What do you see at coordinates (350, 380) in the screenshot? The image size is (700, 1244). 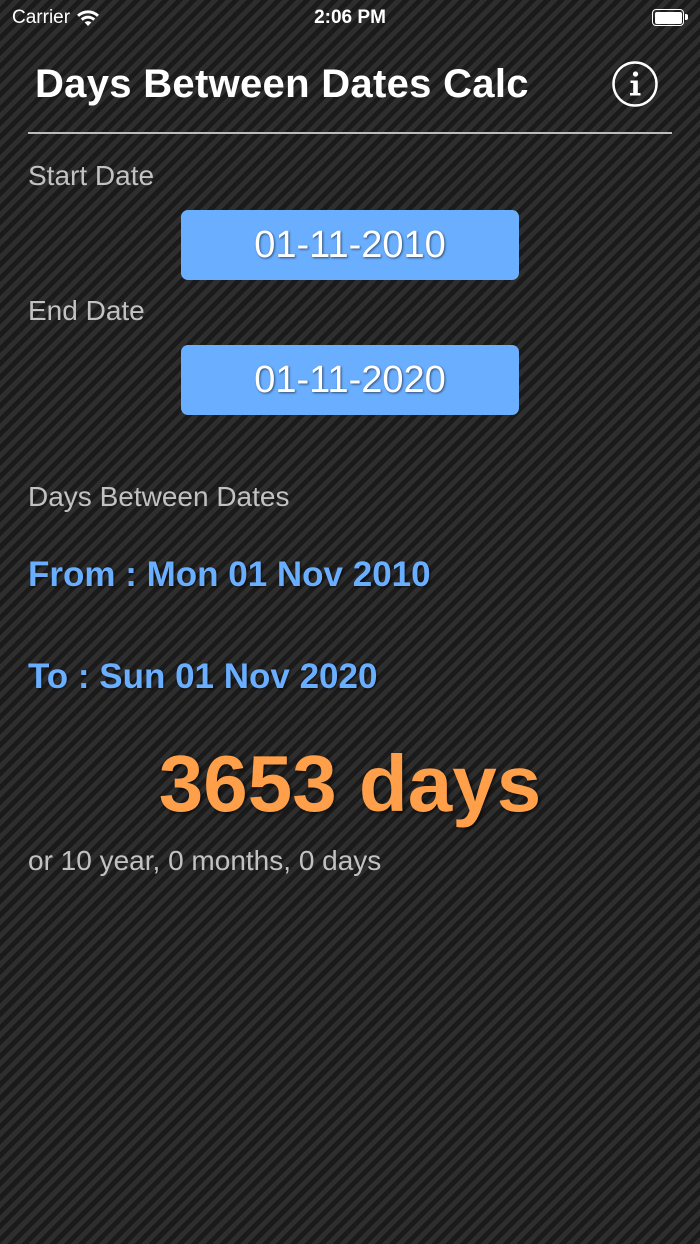 I see `end-date-button: 01-11-2020` at bounding box center [350, 380].